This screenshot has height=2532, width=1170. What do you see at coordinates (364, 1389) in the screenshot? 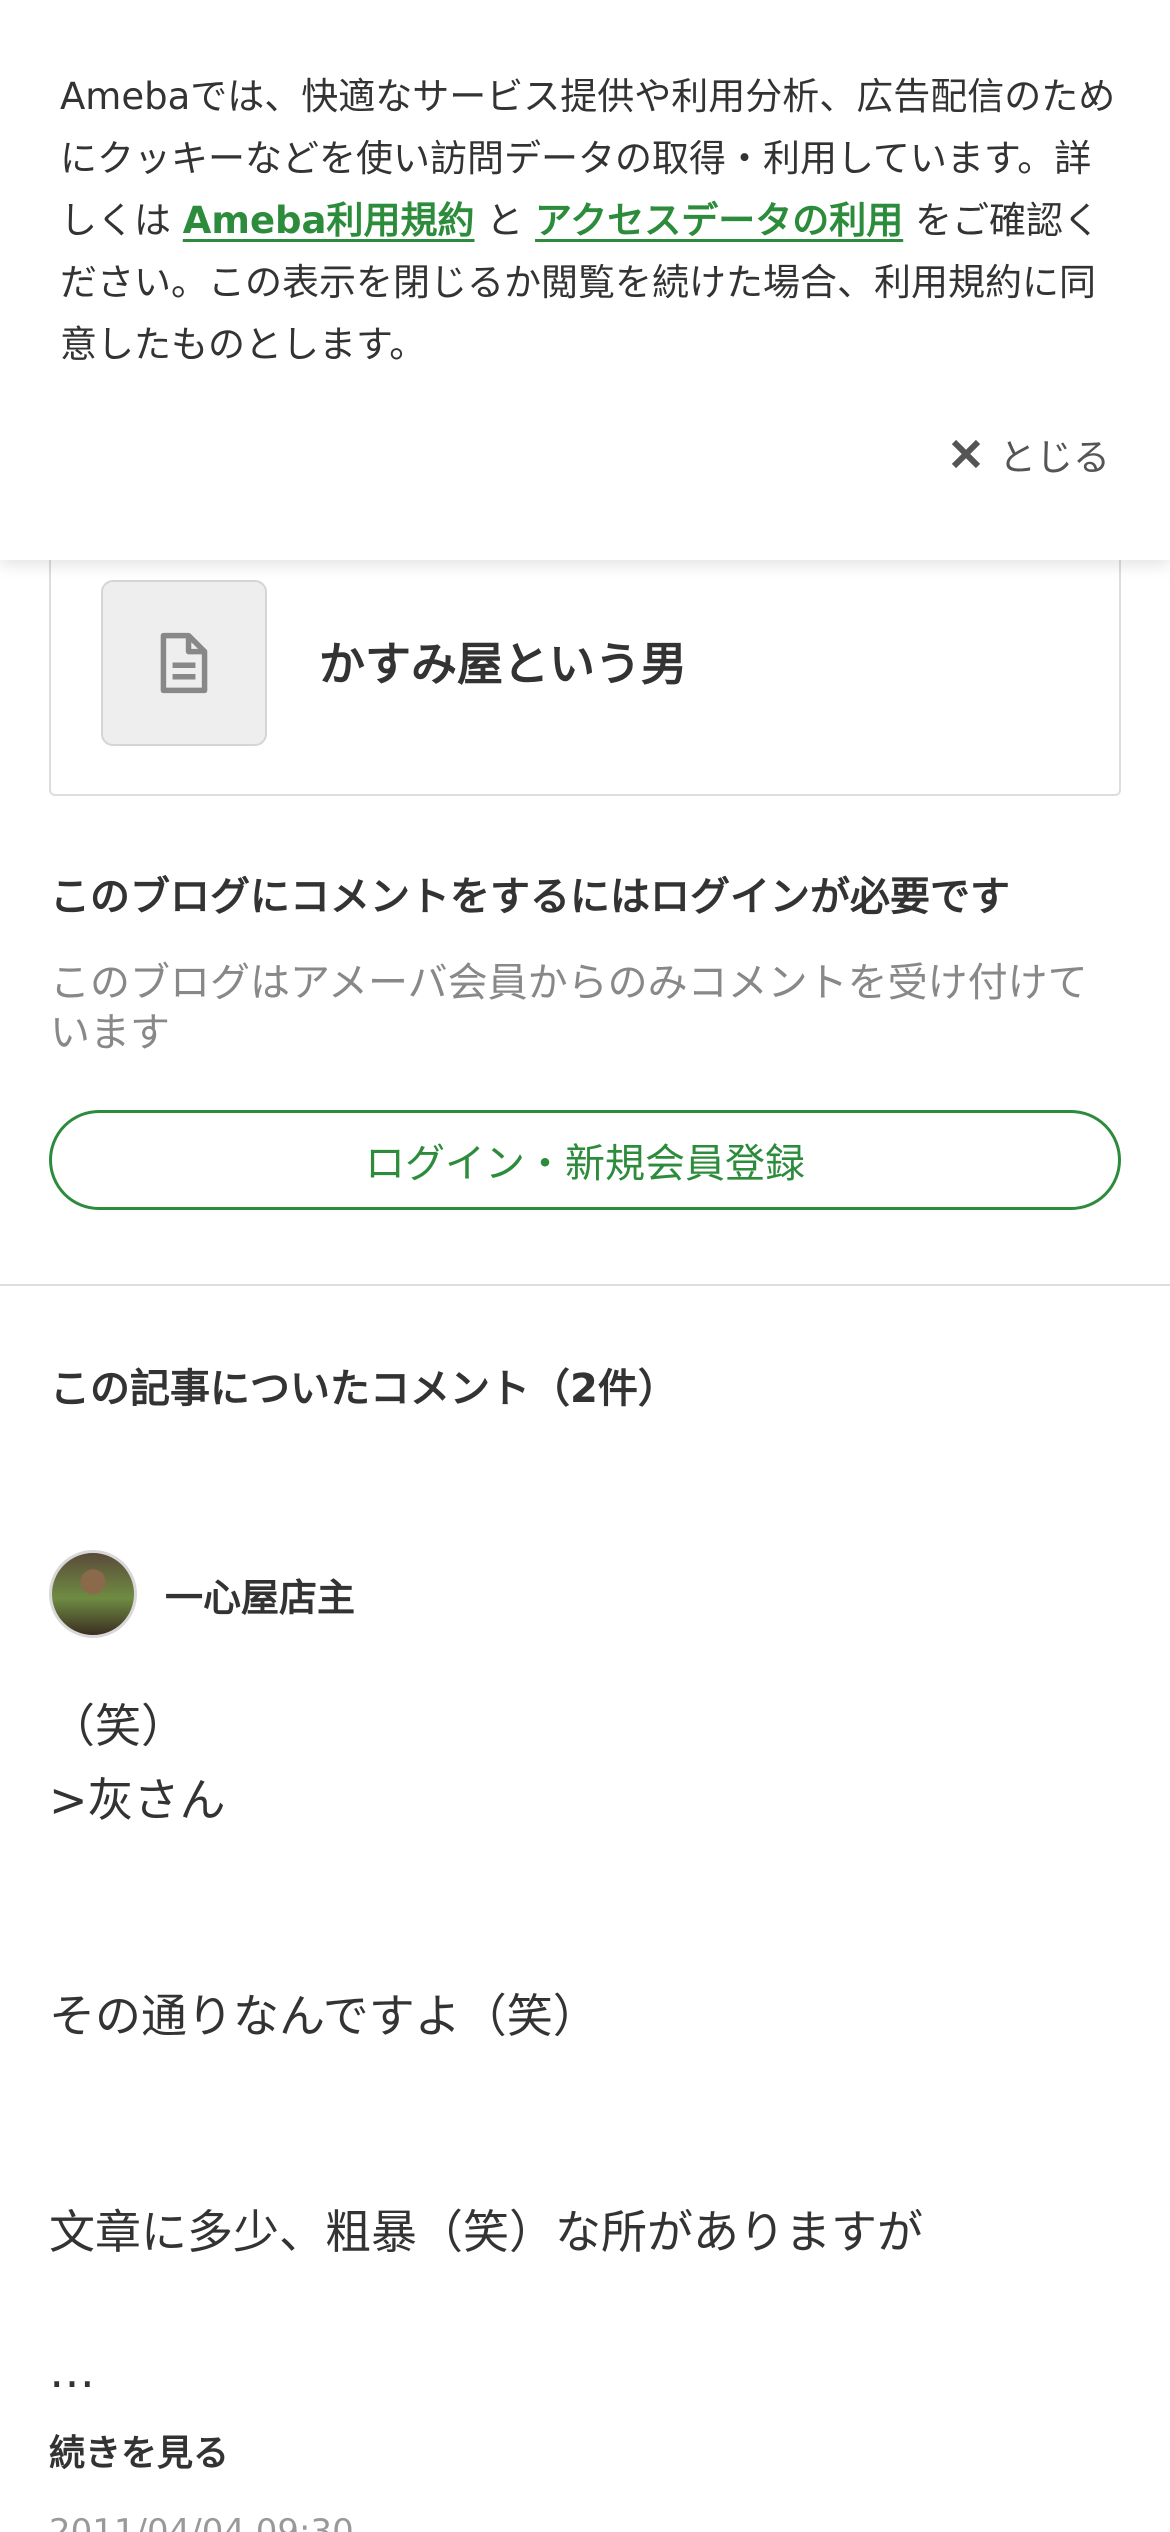
I see `comments-heading: この記事についたコメント（2件）` at bounding box center [364, 1389].